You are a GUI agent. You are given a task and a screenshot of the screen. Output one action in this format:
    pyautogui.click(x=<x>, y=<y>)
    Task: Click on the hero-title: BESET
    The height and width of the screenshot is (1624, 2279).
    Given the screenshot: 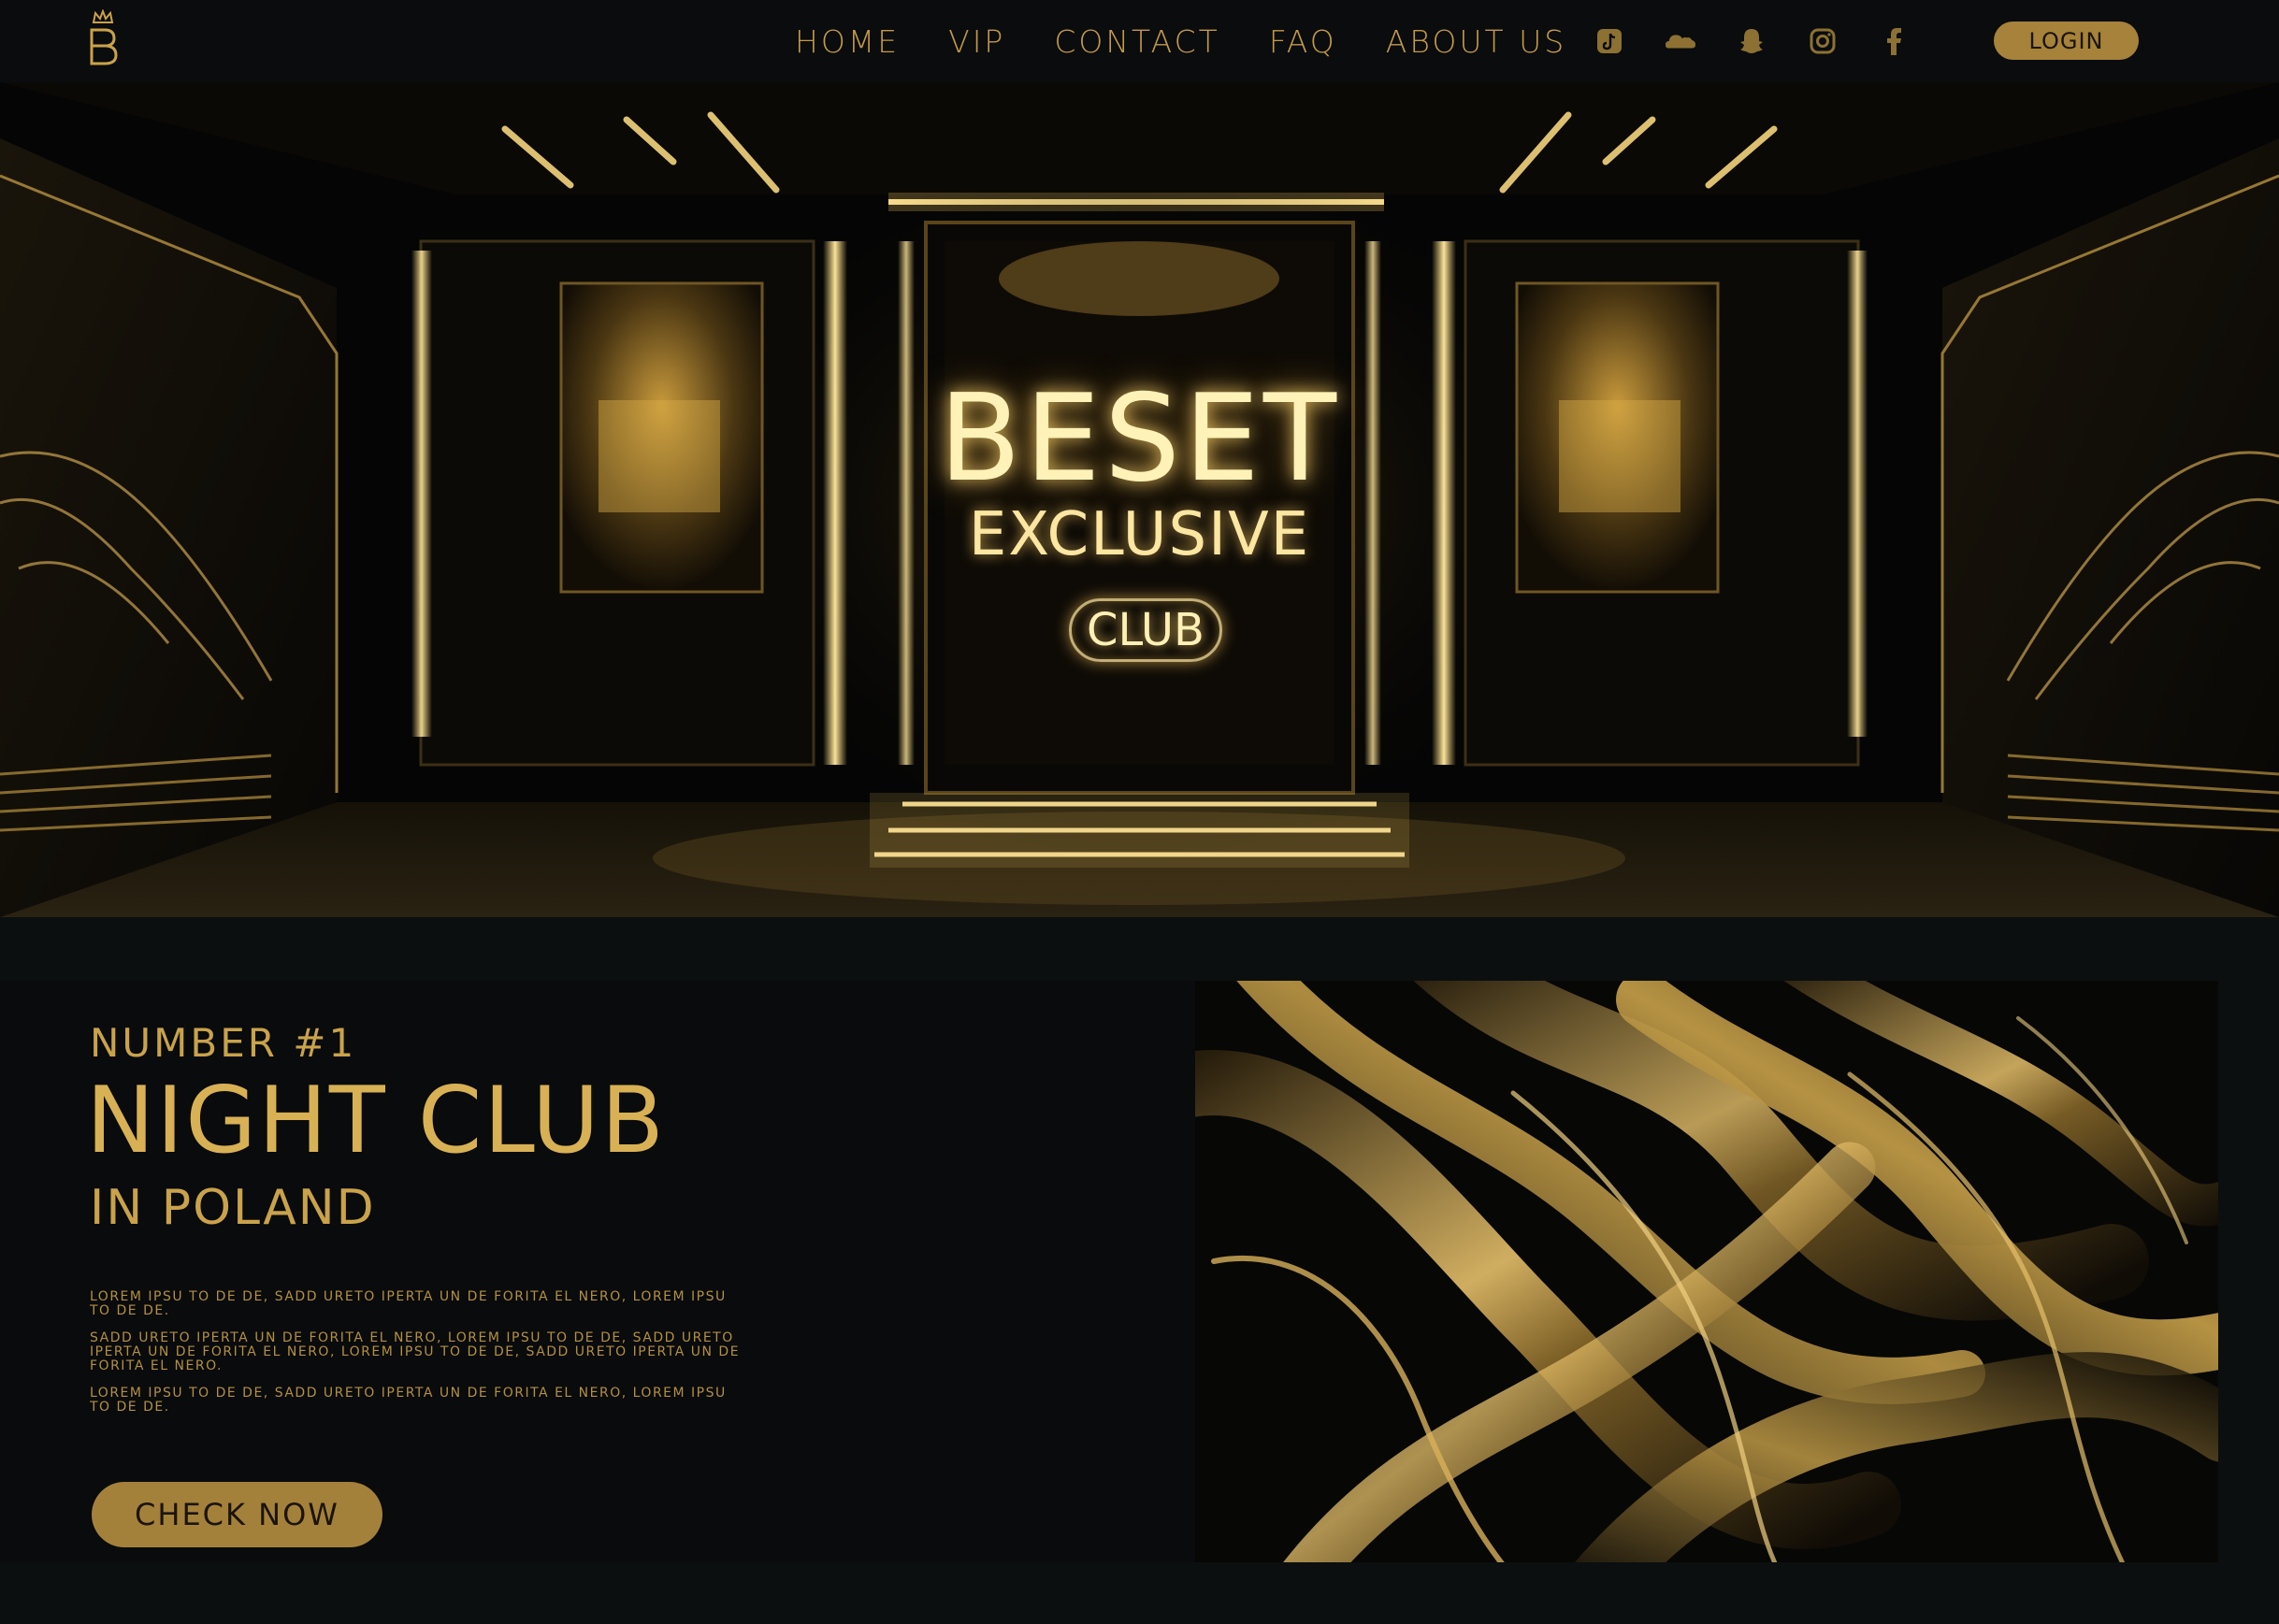 What is the action you would take?
    pyautogui.click(x=1139, y=439)
    